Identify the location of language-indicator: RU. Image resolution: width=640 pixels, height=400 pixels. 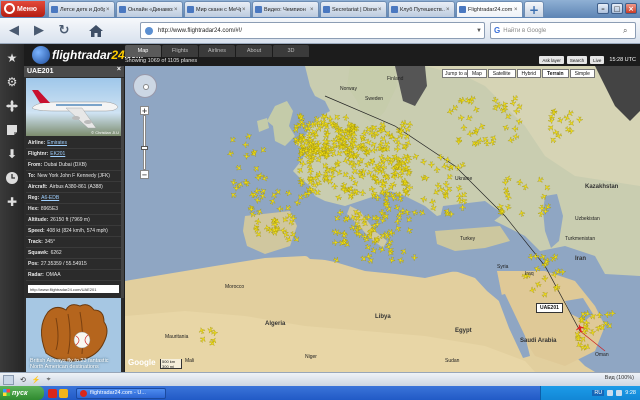
(598, 393).